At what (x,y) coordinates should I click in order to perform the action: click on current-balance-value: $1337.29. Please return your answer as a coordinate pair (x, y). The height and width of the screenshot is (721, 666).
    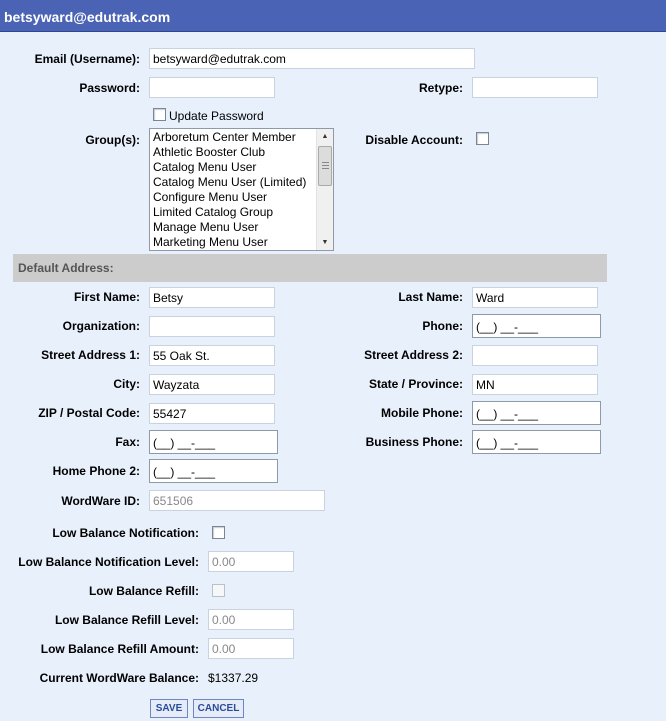
    Looking at the image, I should click on (233, 678).